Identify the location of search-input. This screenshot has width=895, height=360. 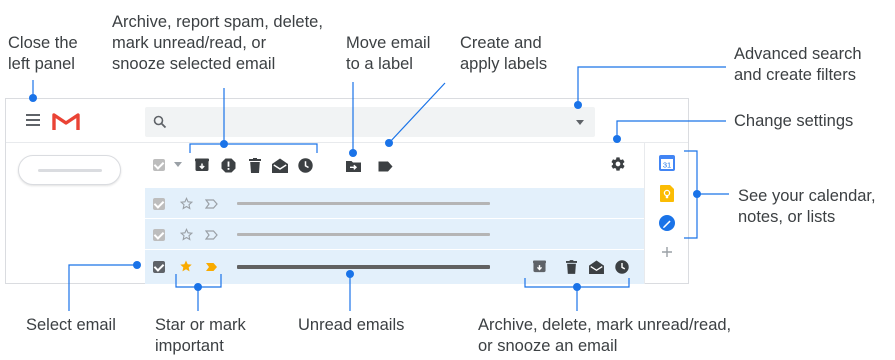
(370, 122).